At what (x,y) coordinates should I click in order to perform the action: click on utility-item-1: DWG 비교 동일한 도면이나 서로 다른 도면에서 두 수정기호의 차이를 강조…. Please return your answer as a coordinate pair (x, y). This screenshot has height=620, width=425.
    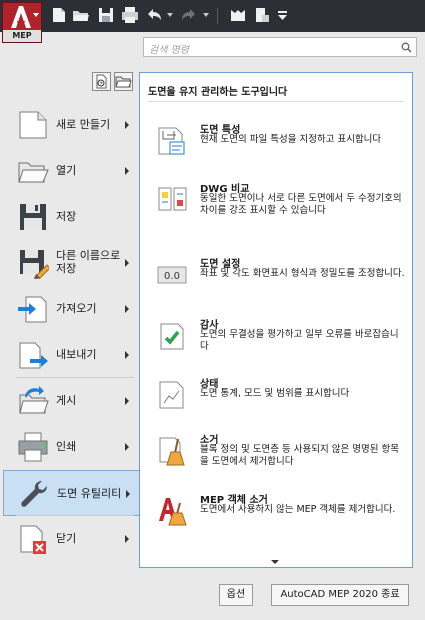
    Looking at the image, I should click on (276, 209).